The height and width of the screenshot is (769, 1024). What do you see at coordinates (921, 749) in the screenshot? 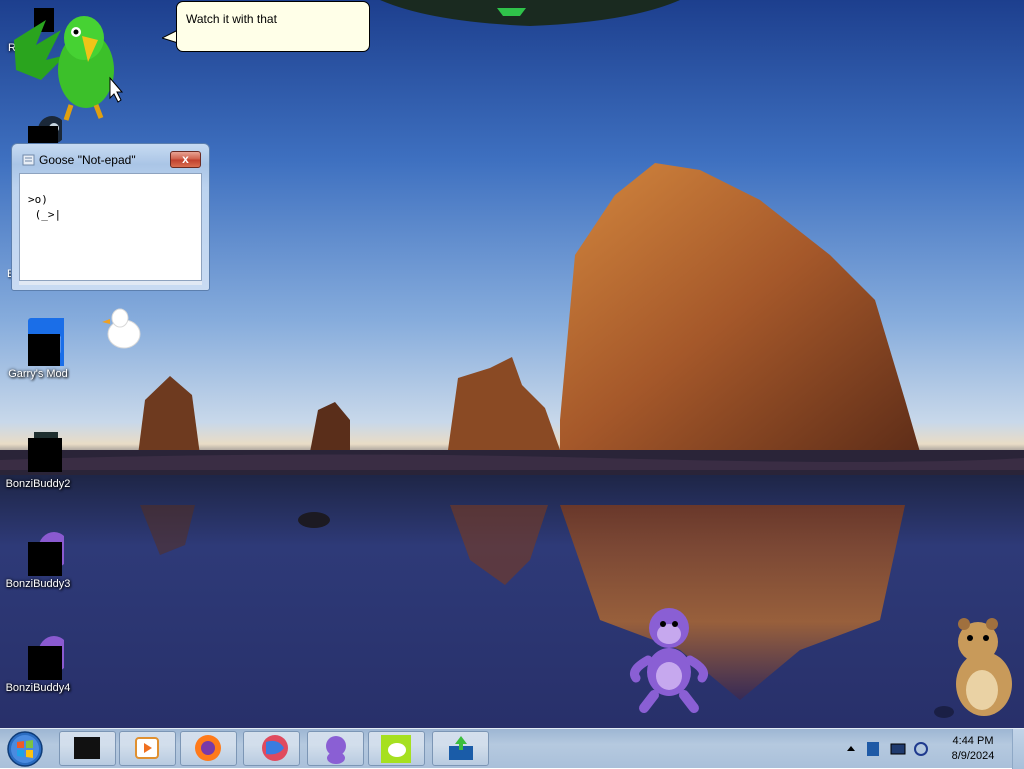
I see `volume-icon` at bounding box center [921, 749].